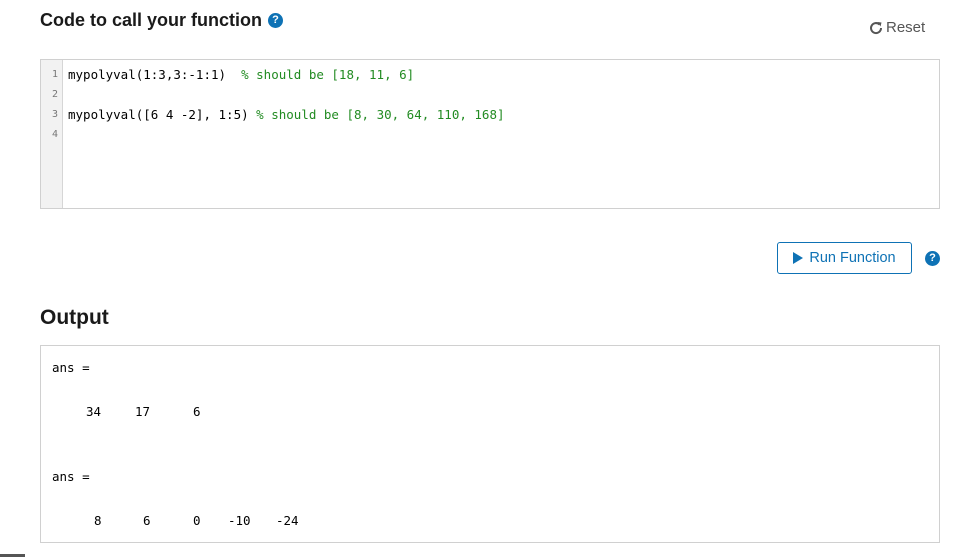  I want to click on refresh-icon, so click(876, 27).